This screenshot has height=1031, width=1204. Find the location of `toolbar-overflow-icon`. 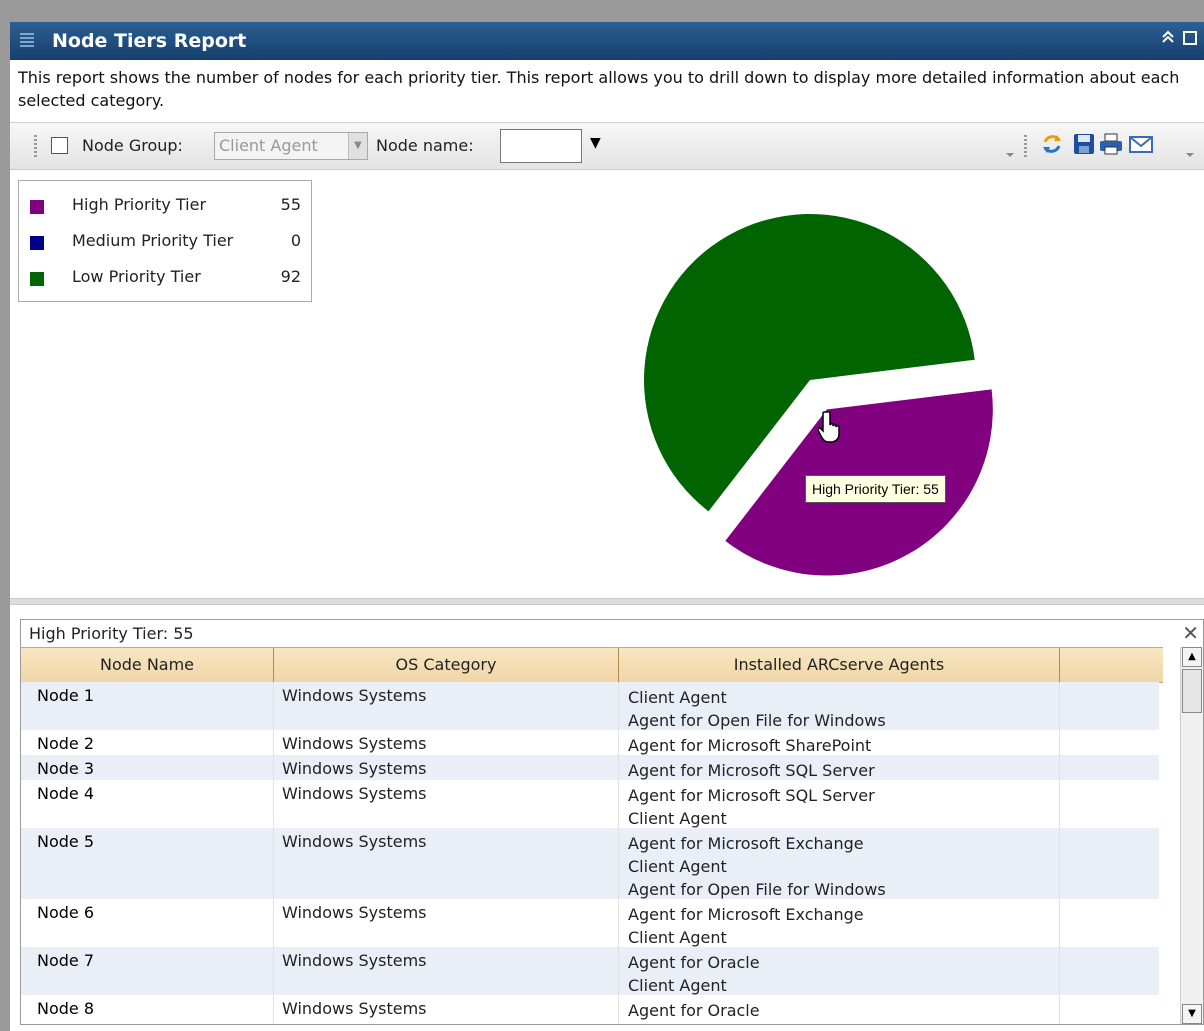

toolbar-overflow-icon is located at coordinates (1010, 149).